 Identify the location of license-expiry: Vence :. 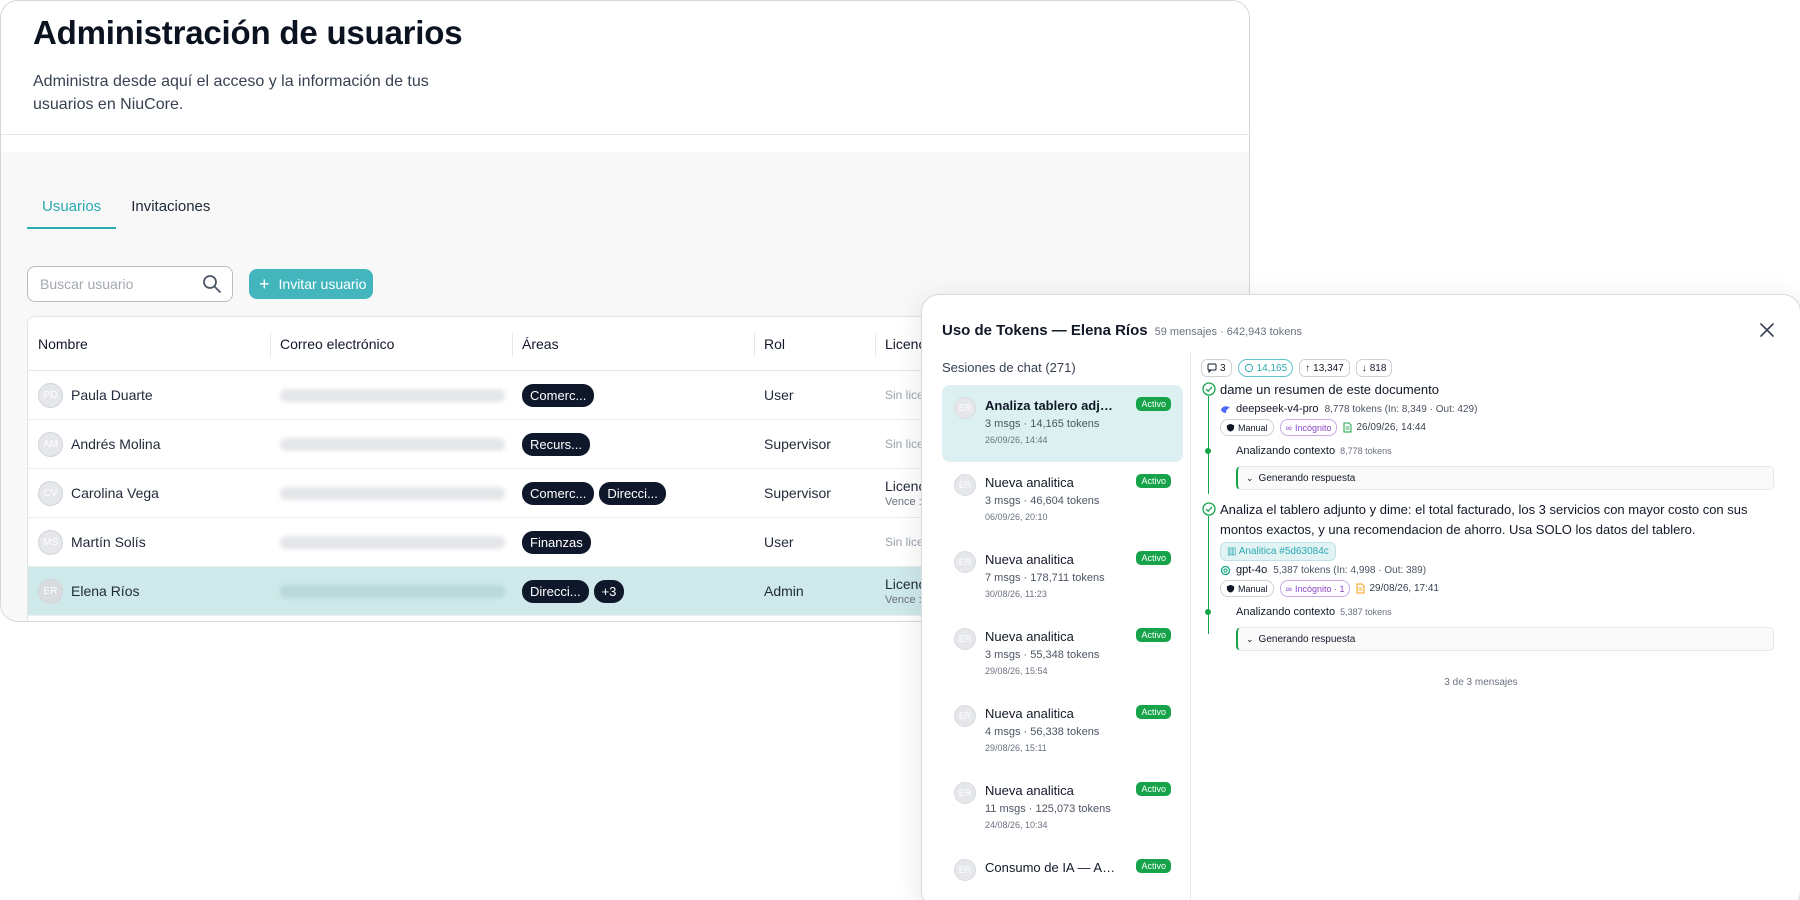
(903, 600).